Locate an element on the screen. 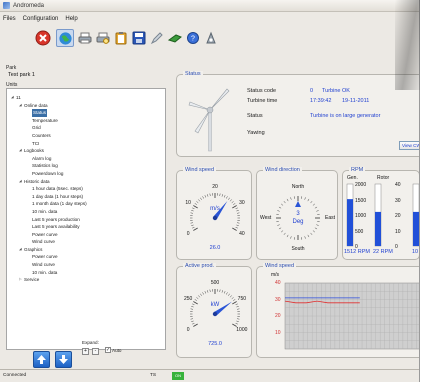 Image resolution: width=429 pixels, height=382 pixels. tree-item: ◢ Online data is located at coordinates (86, 106).